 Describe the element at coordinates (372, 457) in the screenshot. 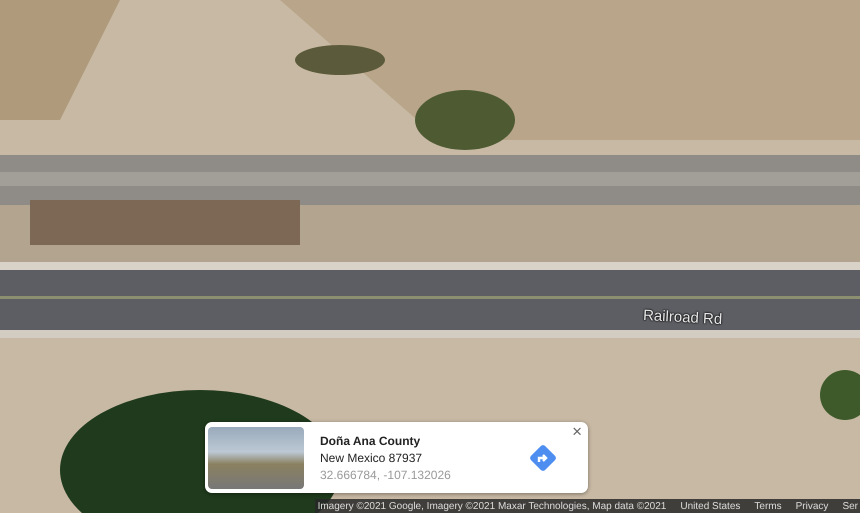

I see `place-address: New Mexico 87937` at that location.